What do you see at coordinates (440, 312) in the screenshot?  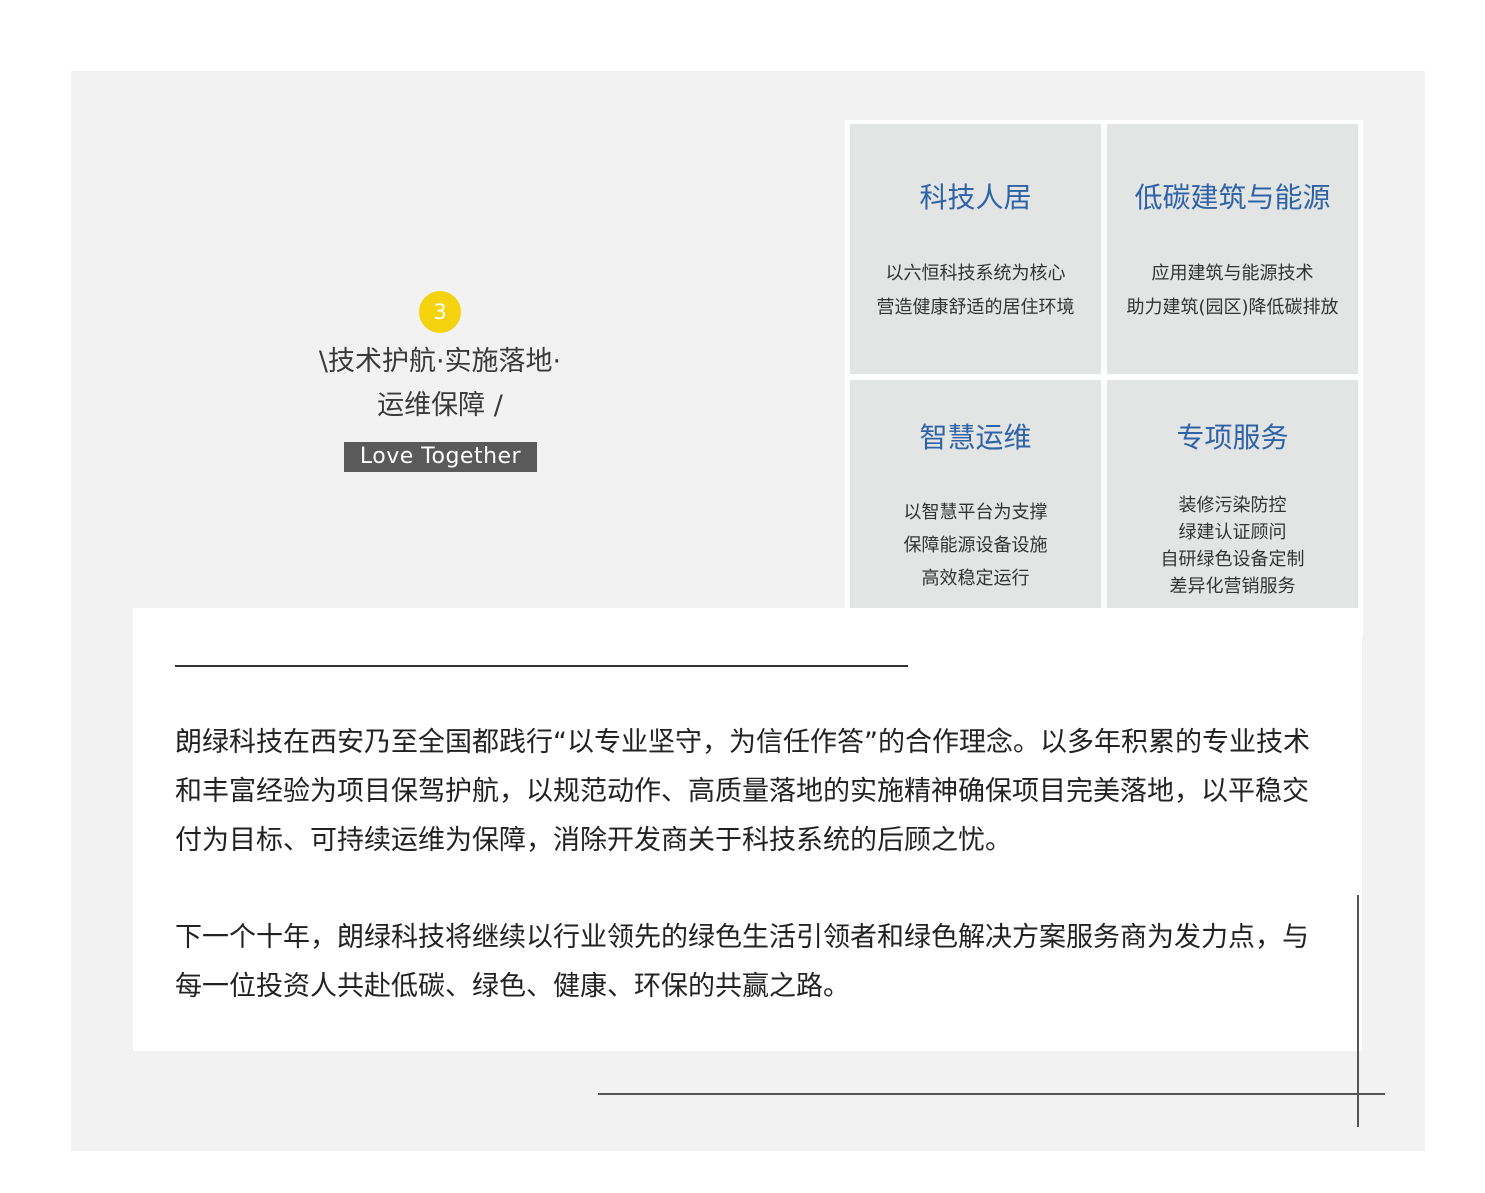 I see `section-number-badge: 3` at bounding box center [440, 312].